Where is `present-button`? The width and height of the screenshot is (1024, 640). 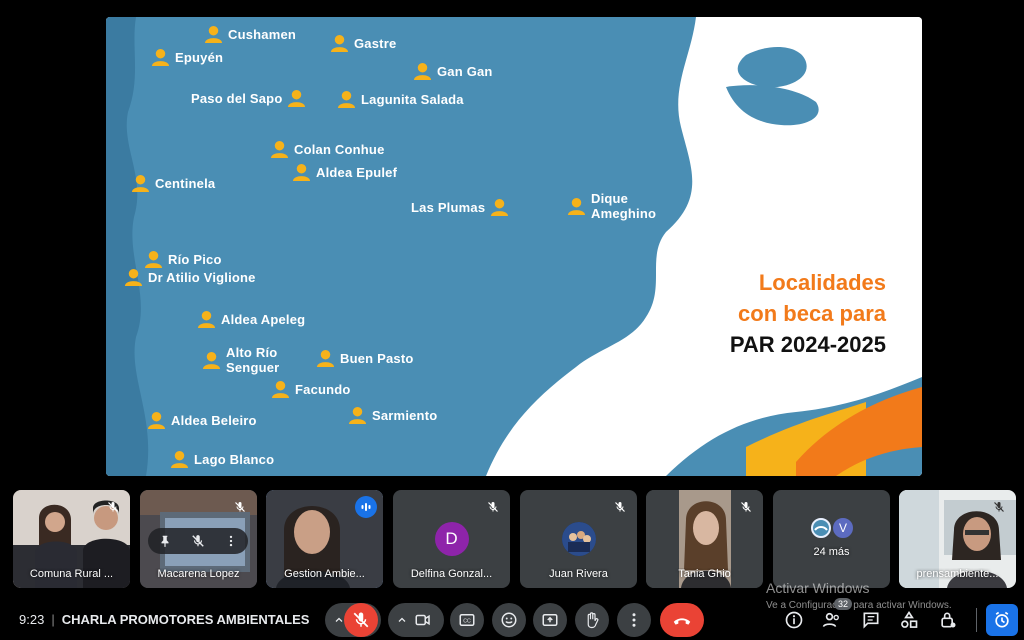 present-button is located at coordinates (550, 620).